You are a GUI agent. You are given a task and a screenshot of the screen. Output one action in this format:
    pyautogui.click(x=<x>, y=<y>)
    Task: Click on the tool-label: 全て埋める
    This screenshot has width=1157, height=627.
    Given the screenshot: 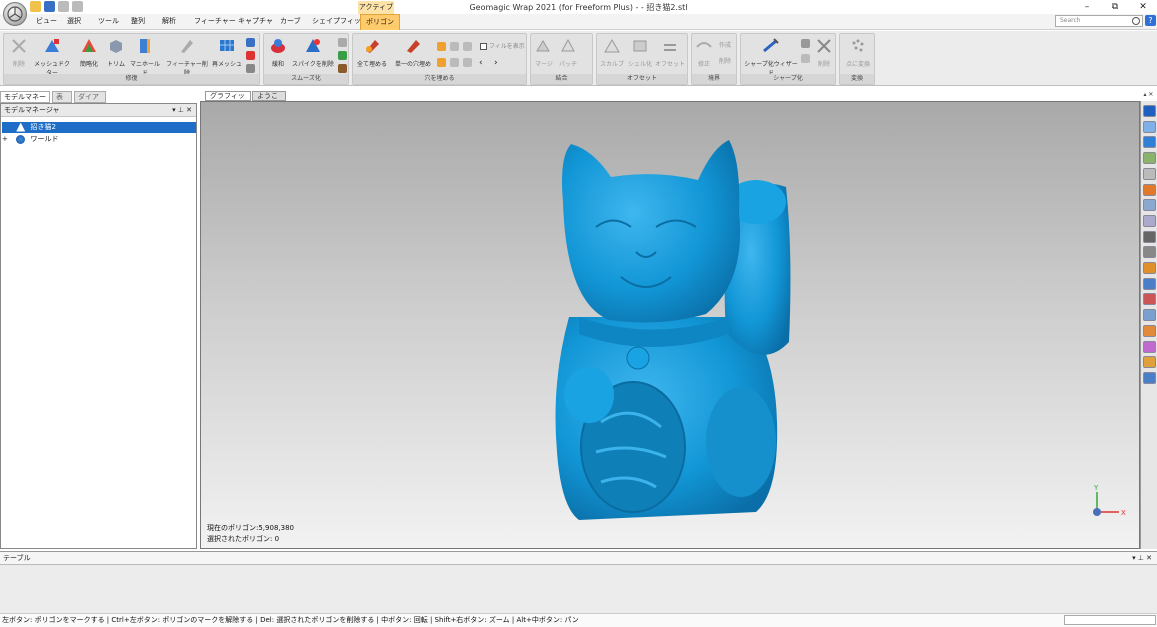 What is the action you would take?
    pyautogui.click(x=371, y=64)
    